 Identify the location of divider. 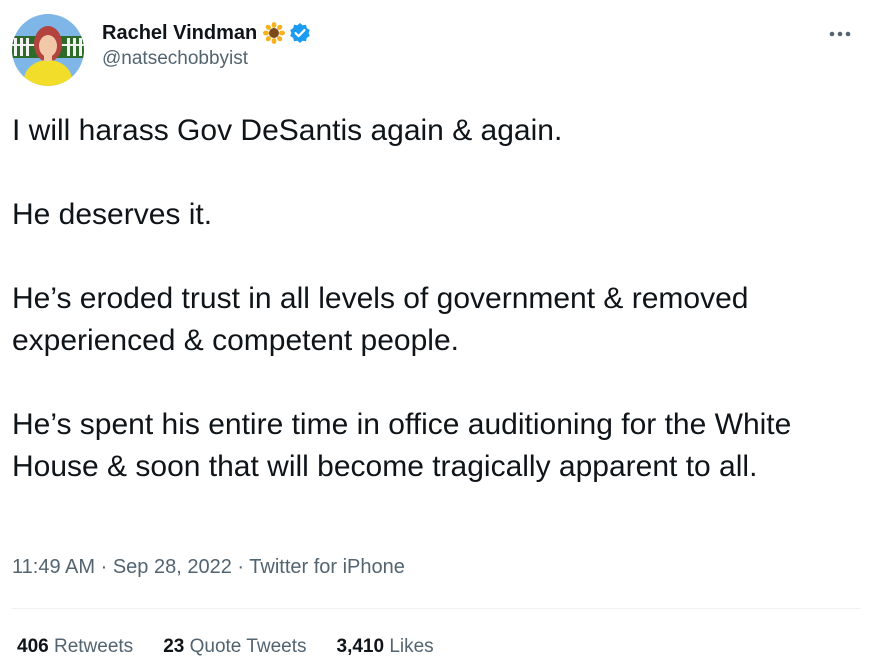
(436, 608).